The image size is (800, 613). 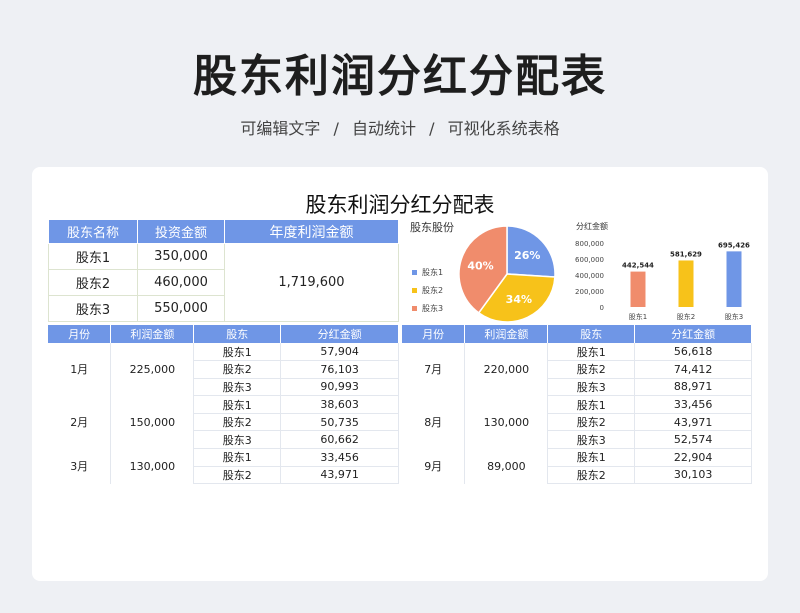 I want to click on table-row: 7月 220,000 股东1 56,618, so click(x=577, y=369).